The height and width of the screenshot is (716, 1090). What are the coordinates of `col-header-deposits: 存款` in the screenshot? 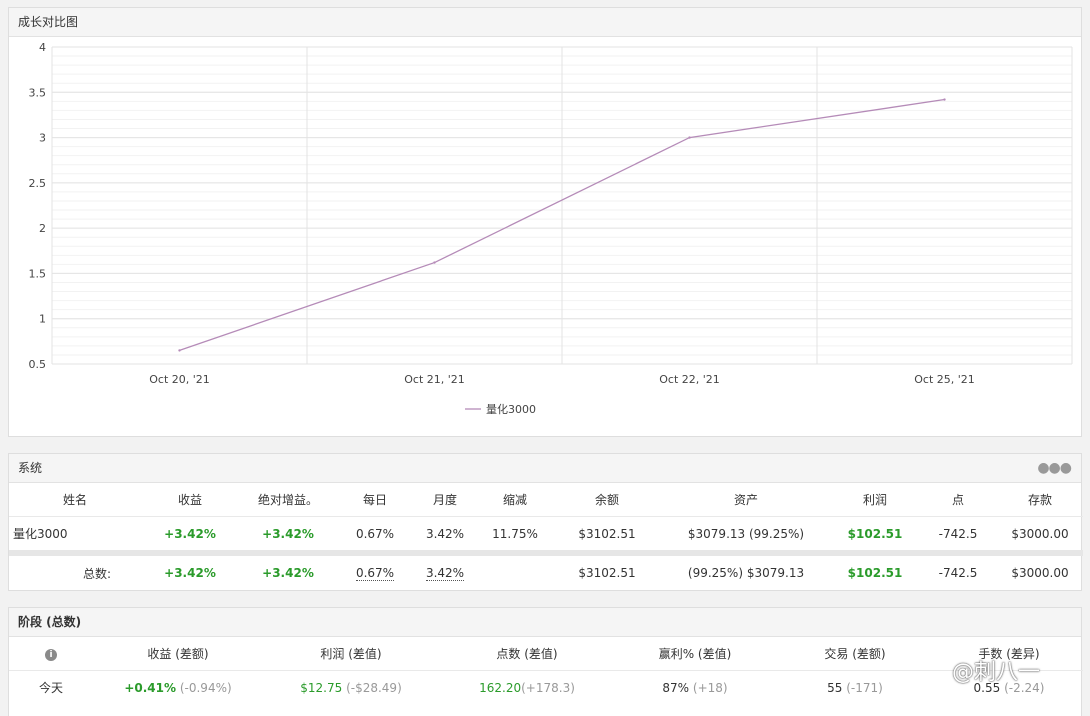 It's located at (1040, 500).